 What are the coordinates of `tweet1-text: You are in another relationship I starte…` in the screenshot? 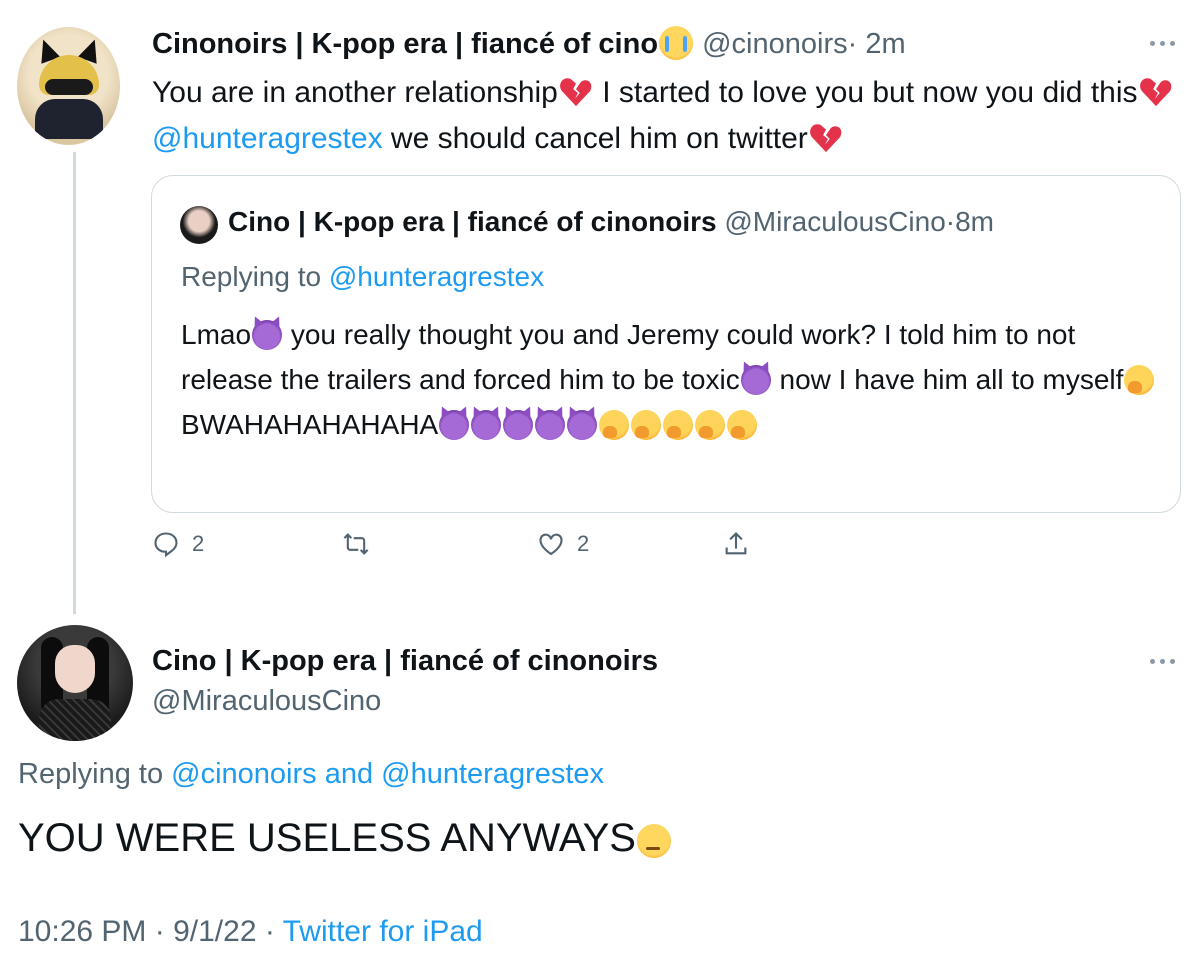 It's located at (667, 116).